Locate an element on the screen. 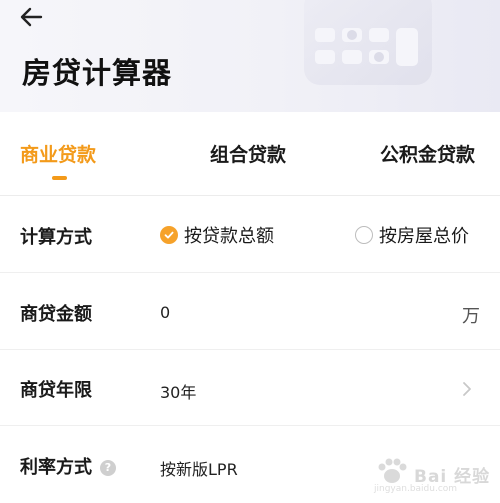  radio-by-loan-total: 按贷款总额 is located at coordinates (217, 235).